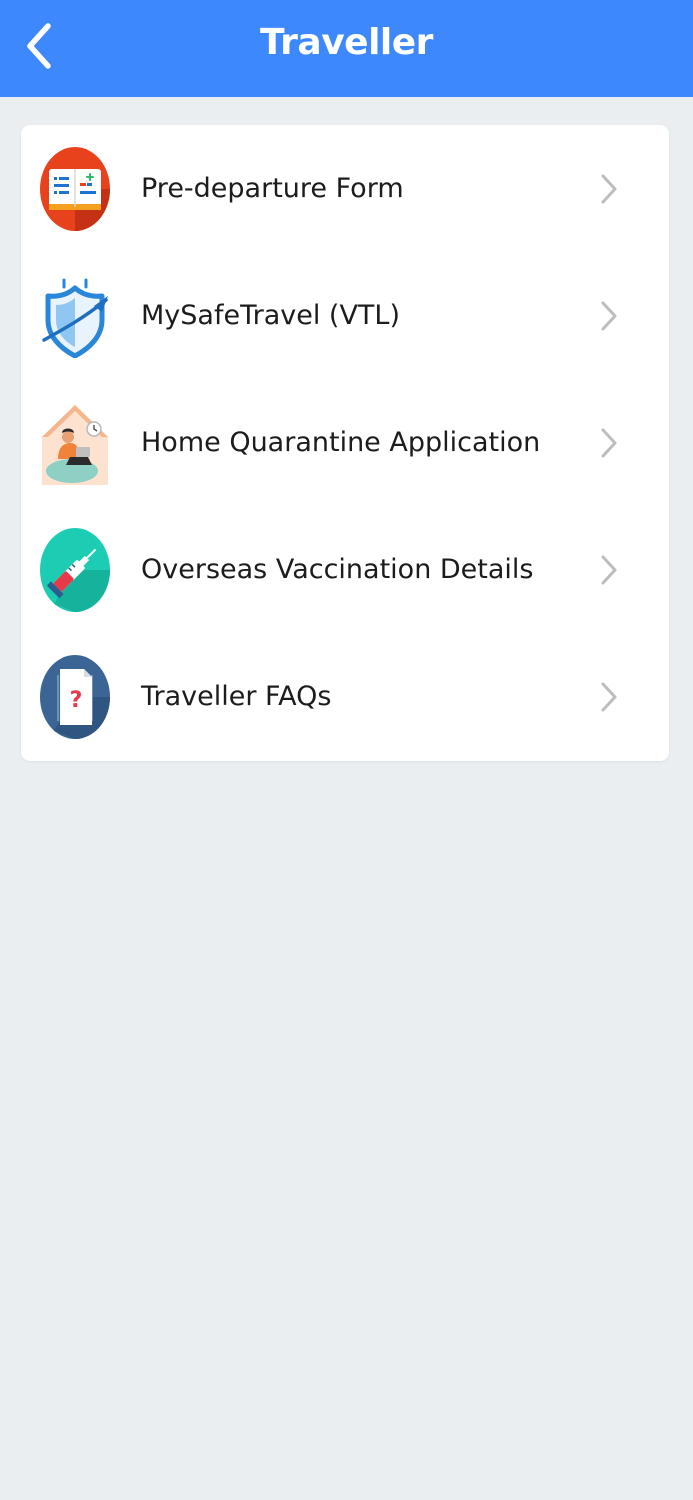 The width and height of the screenshot is (693, 1500). I want to click on app-header: Traveller, so click(346, 48).